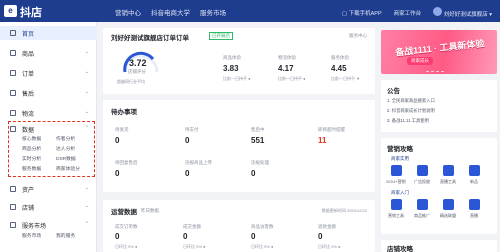 The image size is (500, 252). Describe the element at coordinates (13, 33) in the screenshot. I see `home-icon` at that location.